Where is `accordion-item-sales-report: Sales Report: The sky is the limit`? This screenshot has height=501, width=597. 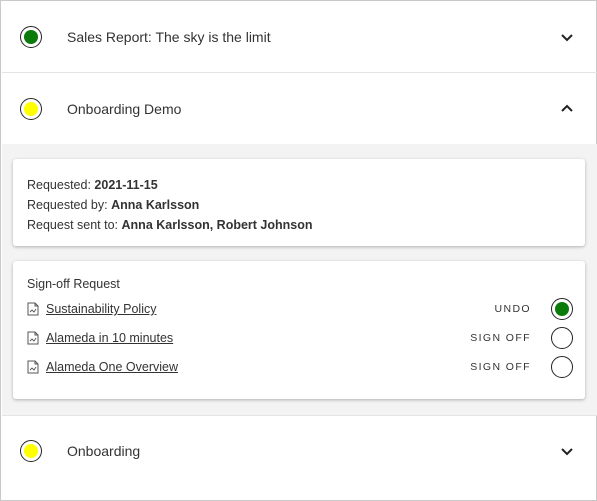 accordion-item-sales-report: Sales Report: The sky is the limit is located at coordinates (299, 37).